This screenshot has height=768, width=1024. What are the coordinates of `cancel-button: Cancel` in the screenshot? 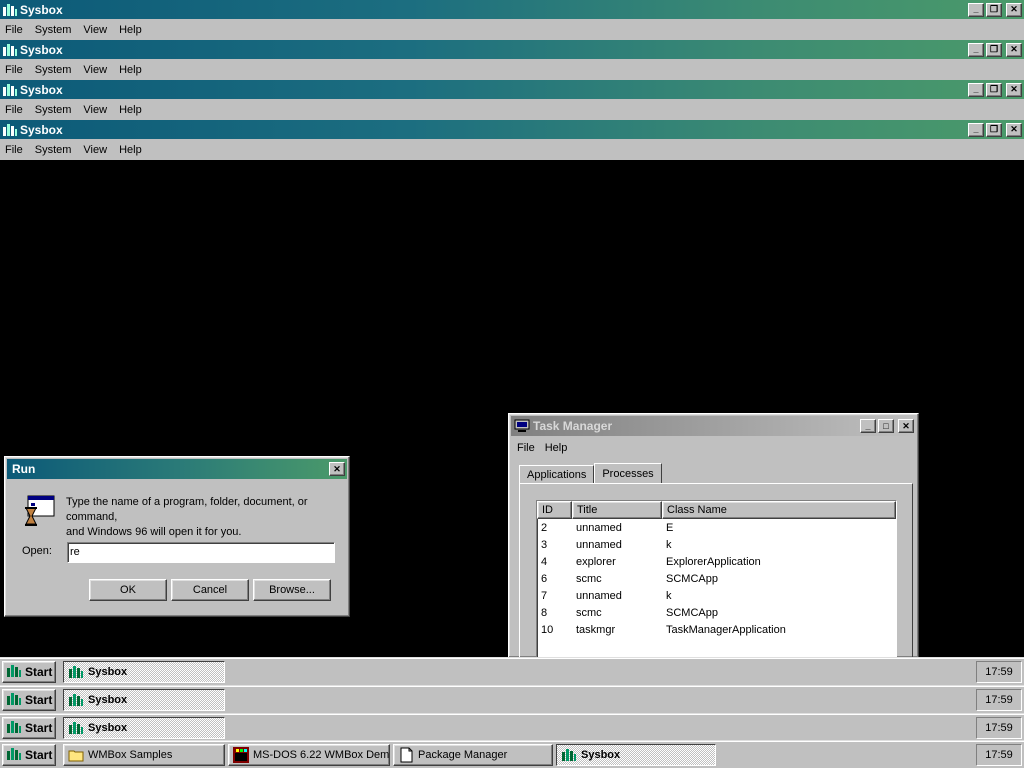 It's located at (210, 590).